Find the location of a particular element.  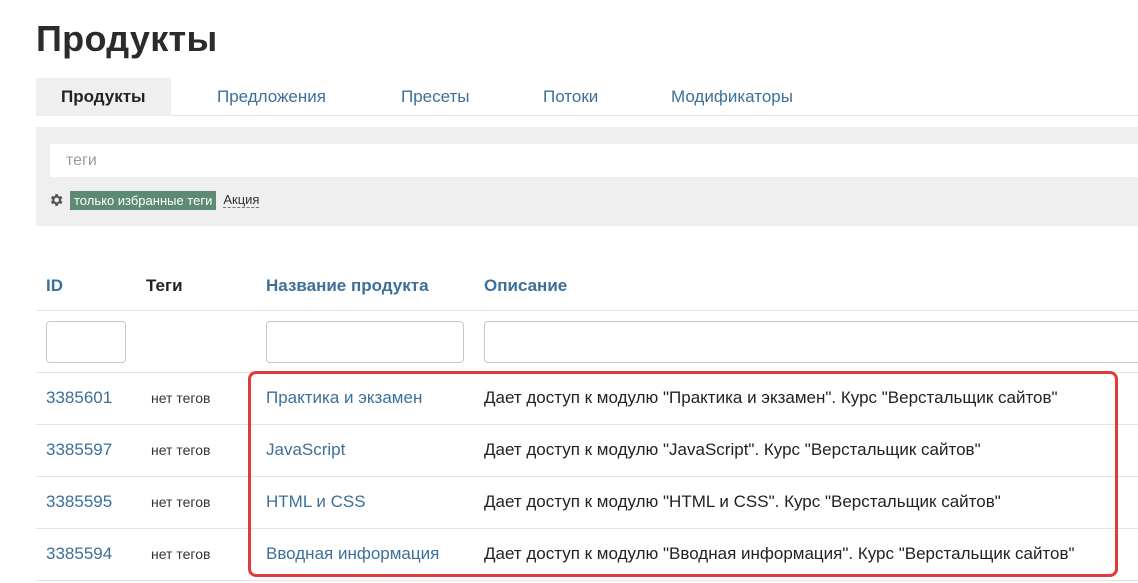

column-header-description: Описание is located at coordinates (525, 286).